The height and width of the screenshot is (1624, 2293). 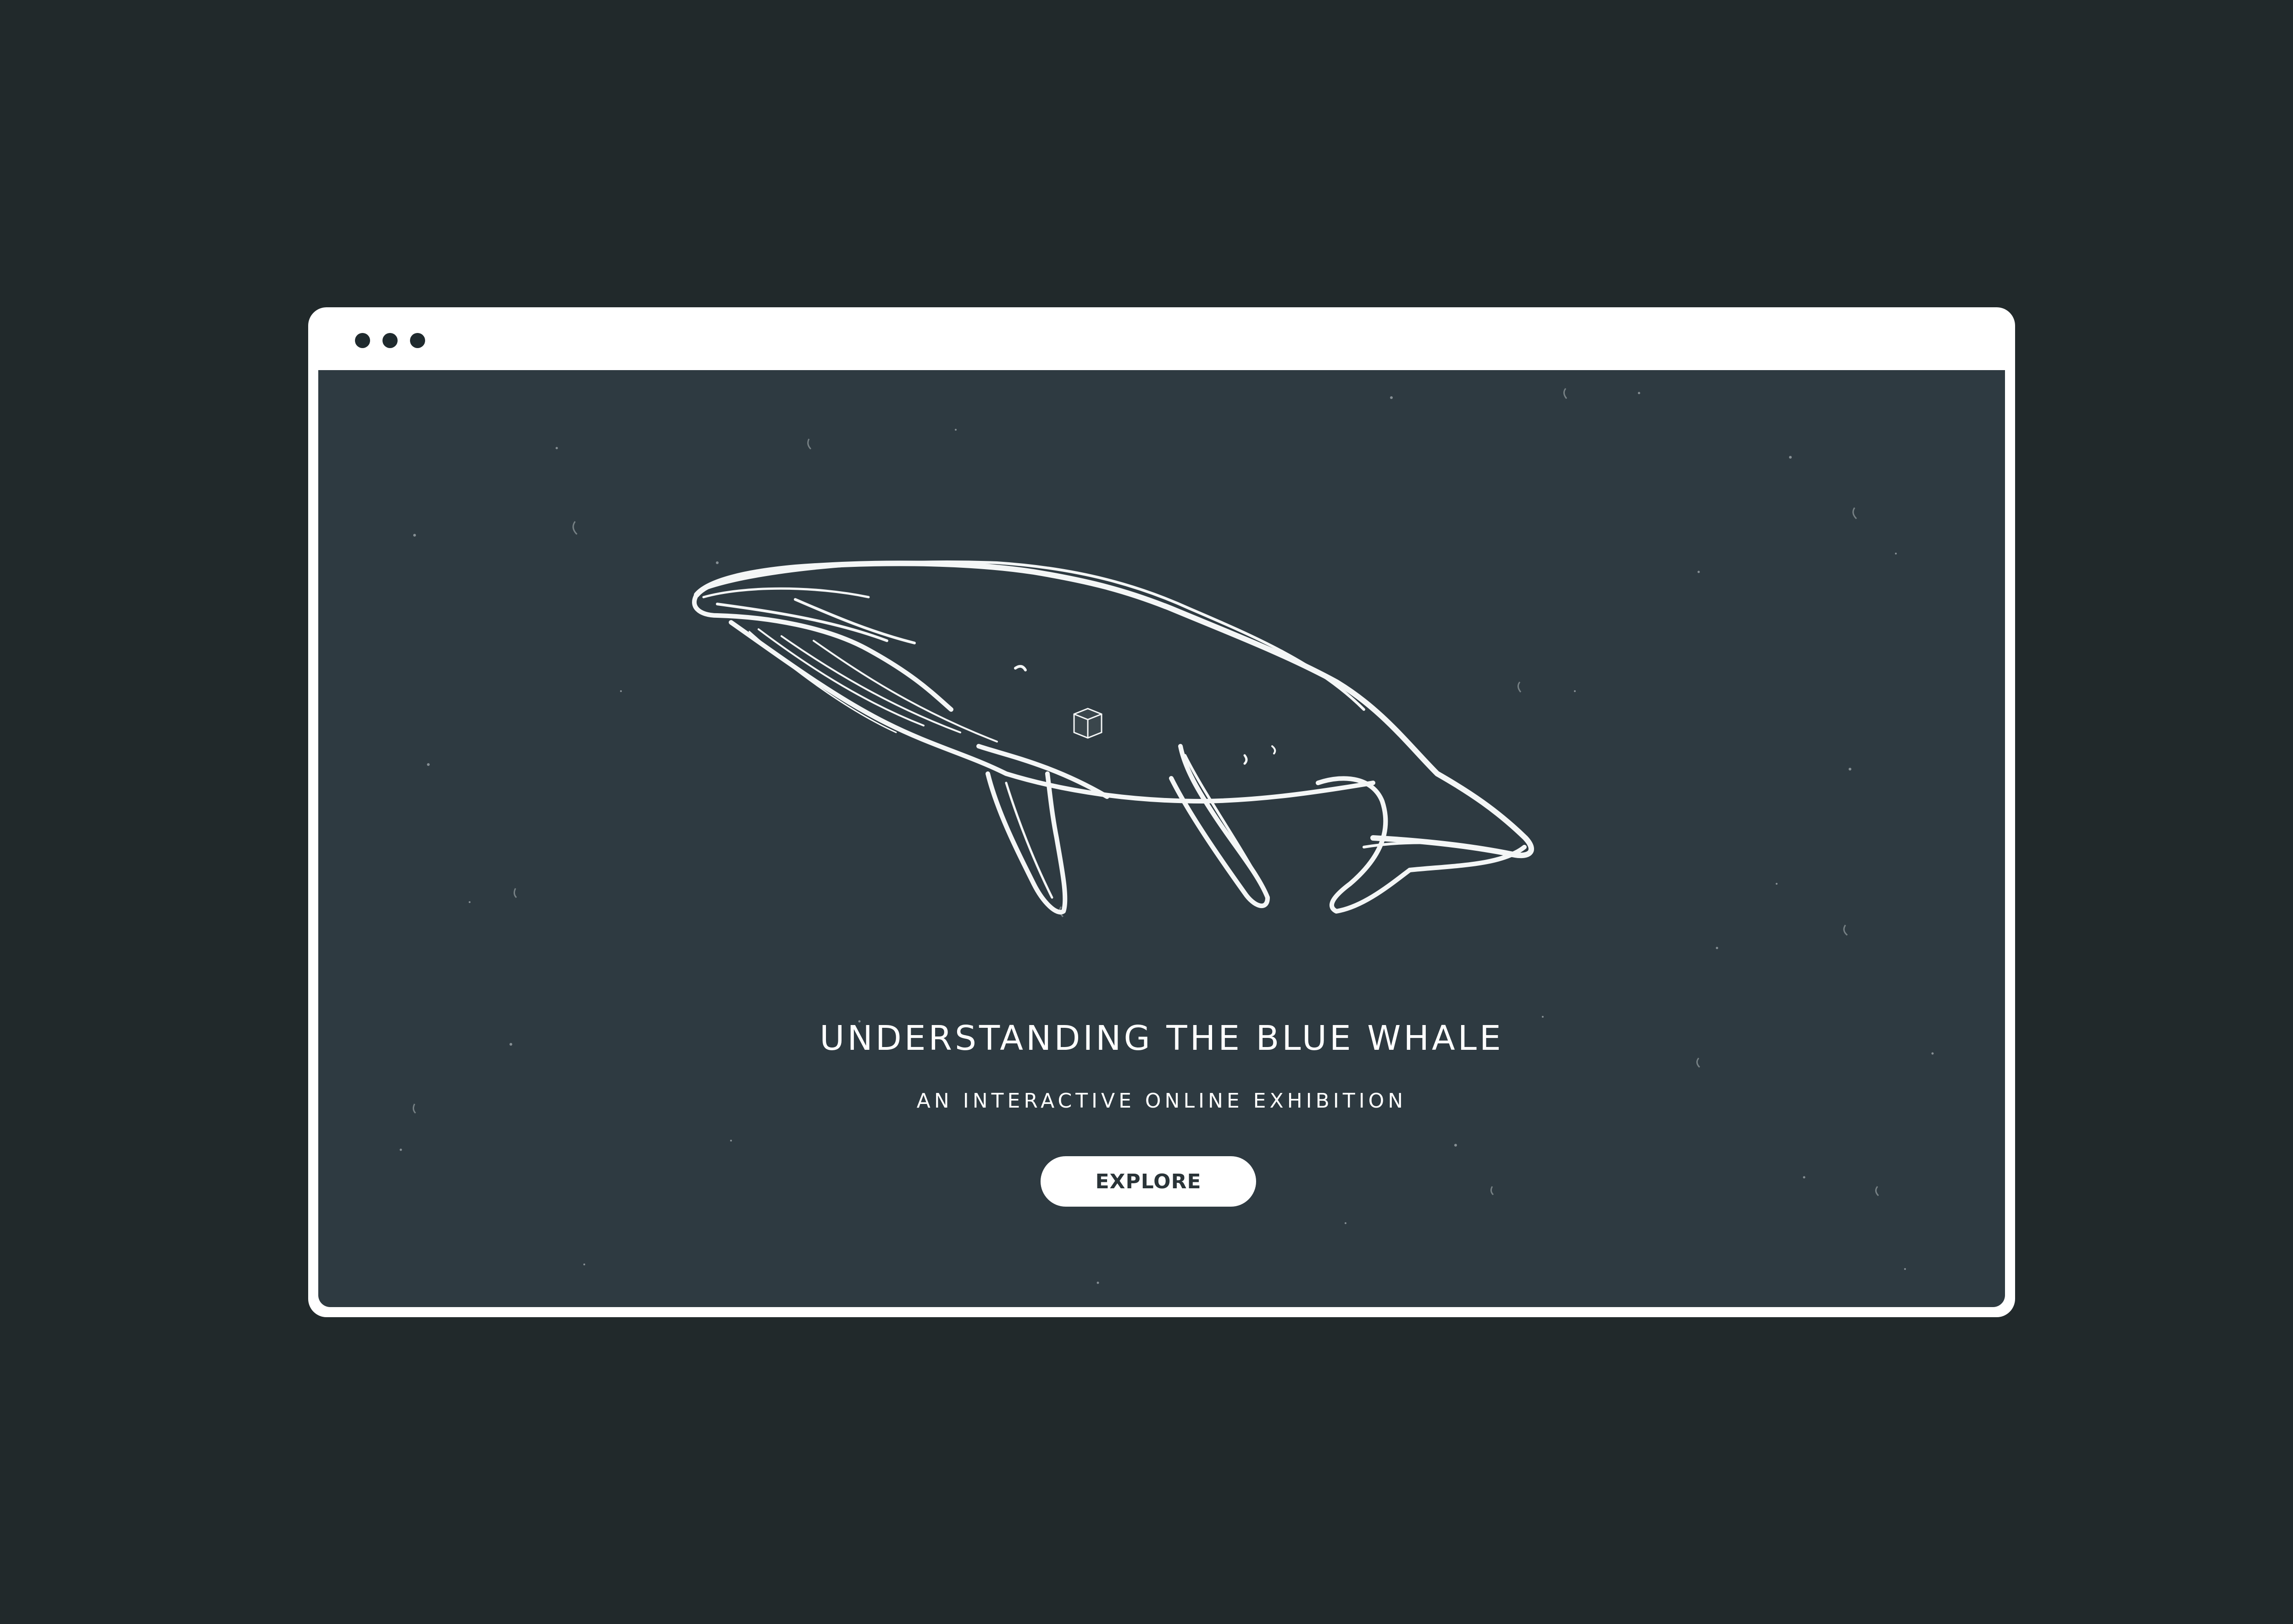 What do you see at coordinates (1161, 338) in the screenshot?
I see `browser-titlebar` at bounding box center [1161, 338].